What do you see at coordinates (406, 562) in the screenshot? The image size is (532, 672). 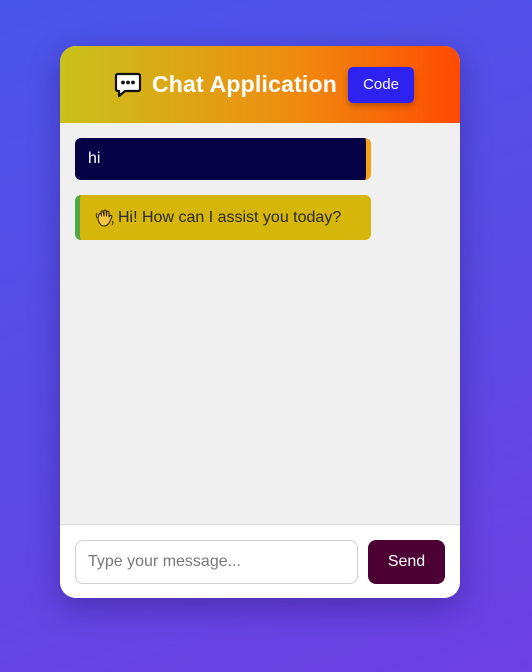 I see `send-button: Send` at bounding box center [406, 562].